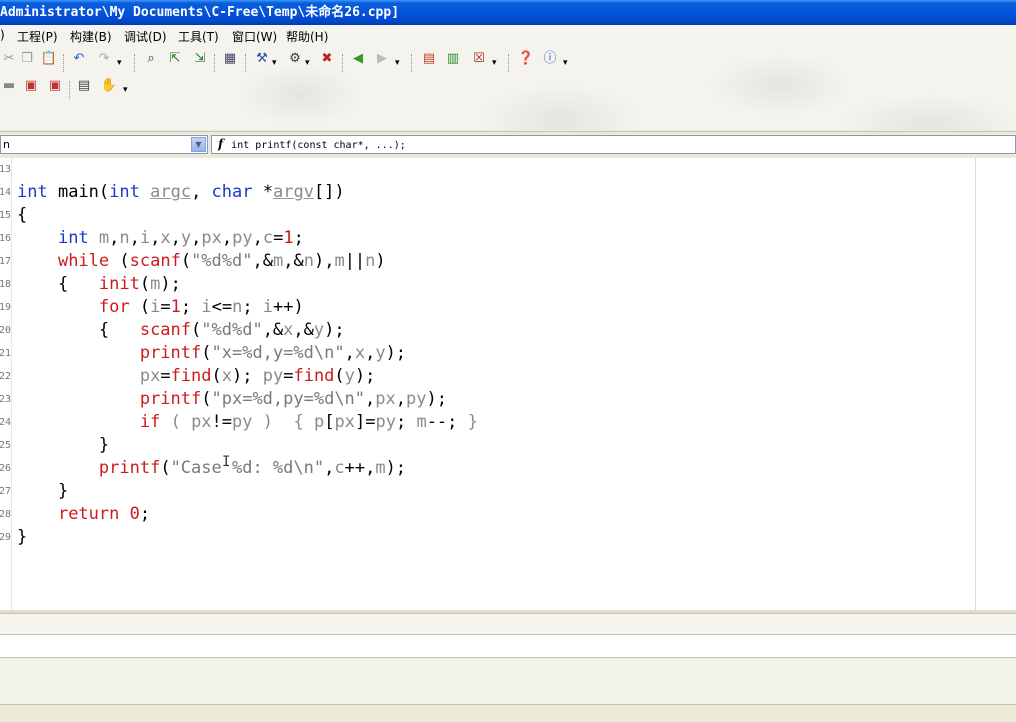 The height and width of the screenshot is (722, 1016). Describe the element at coordinates (193, 261) in the screenshot. I see `code-line: 17 while (scanf("%d%d",&m,&n),m||n)` at that location.